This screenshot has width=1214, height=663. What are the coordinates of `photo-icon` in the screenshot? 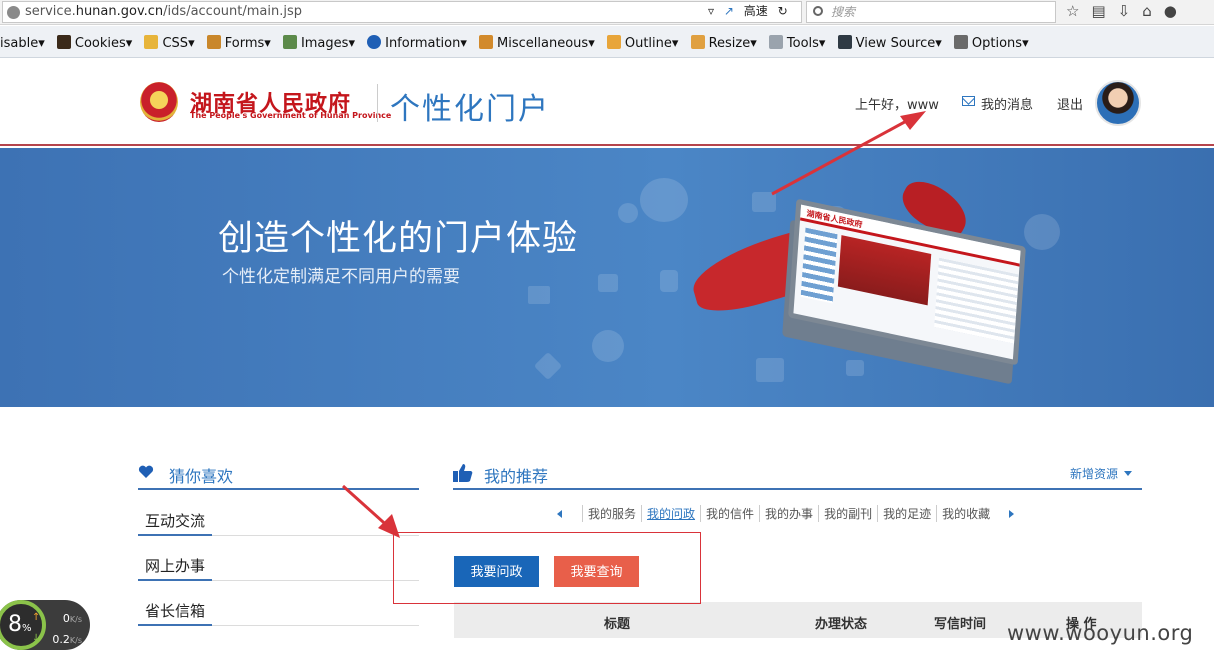 It's located at (770, 370).